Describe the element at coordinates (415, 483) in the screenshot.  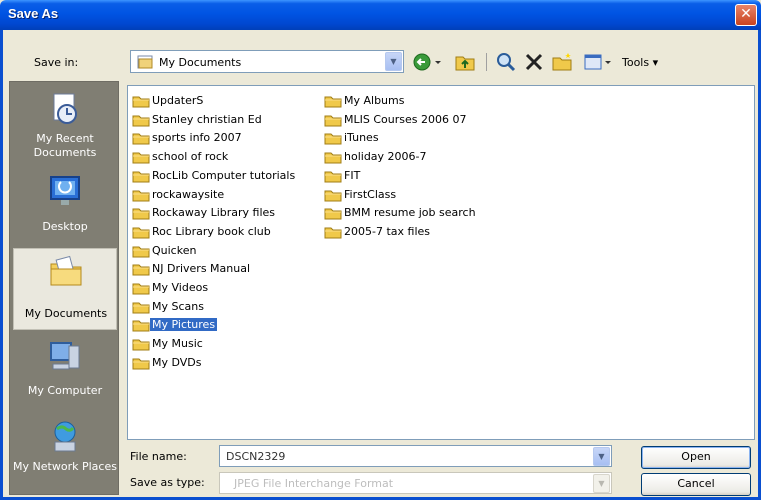
I see `save-as-type-dropdown: JPEG File Interchange Format ▼` at that location.